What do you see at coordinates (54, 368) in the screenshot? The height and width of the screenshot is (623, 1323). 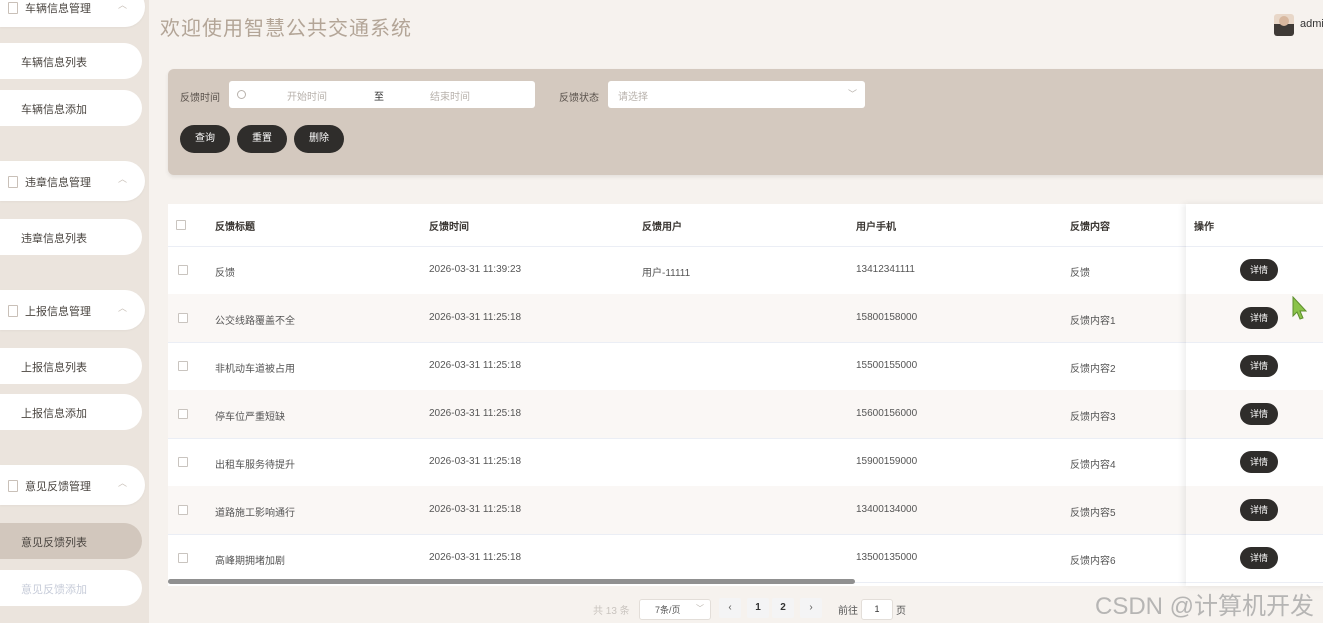 I see `menu-item-label: 上报信息列表` at bounding box center [54, 368].